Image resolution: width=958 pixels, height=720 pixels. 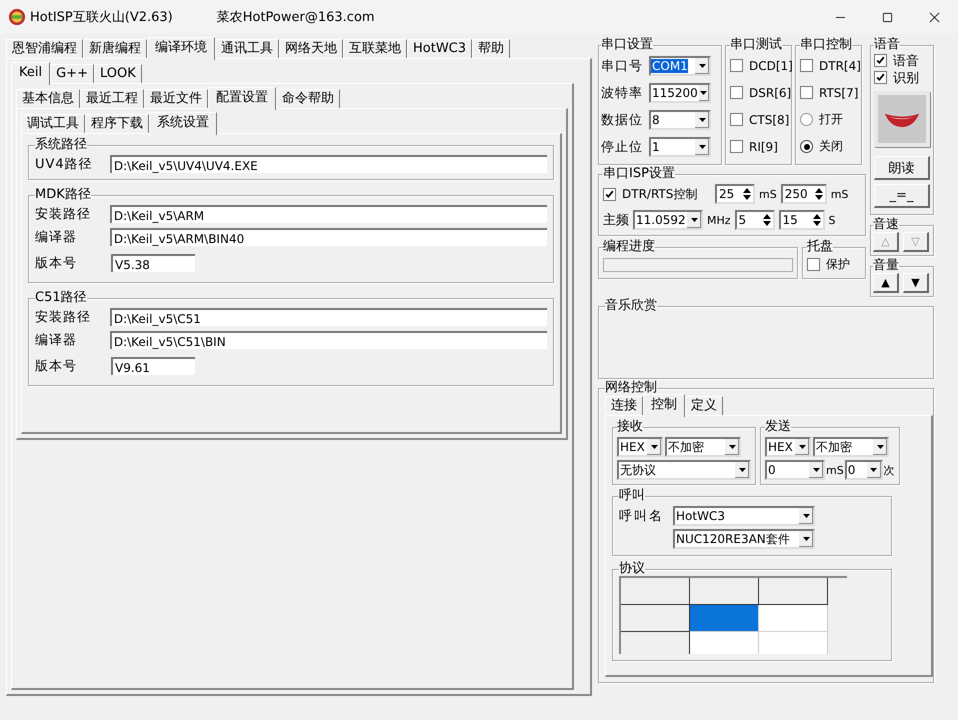 What do you see at coordinates (754, 220) in the screenshot?
I see `spin-box: 5` at bounding box center [754, 220].